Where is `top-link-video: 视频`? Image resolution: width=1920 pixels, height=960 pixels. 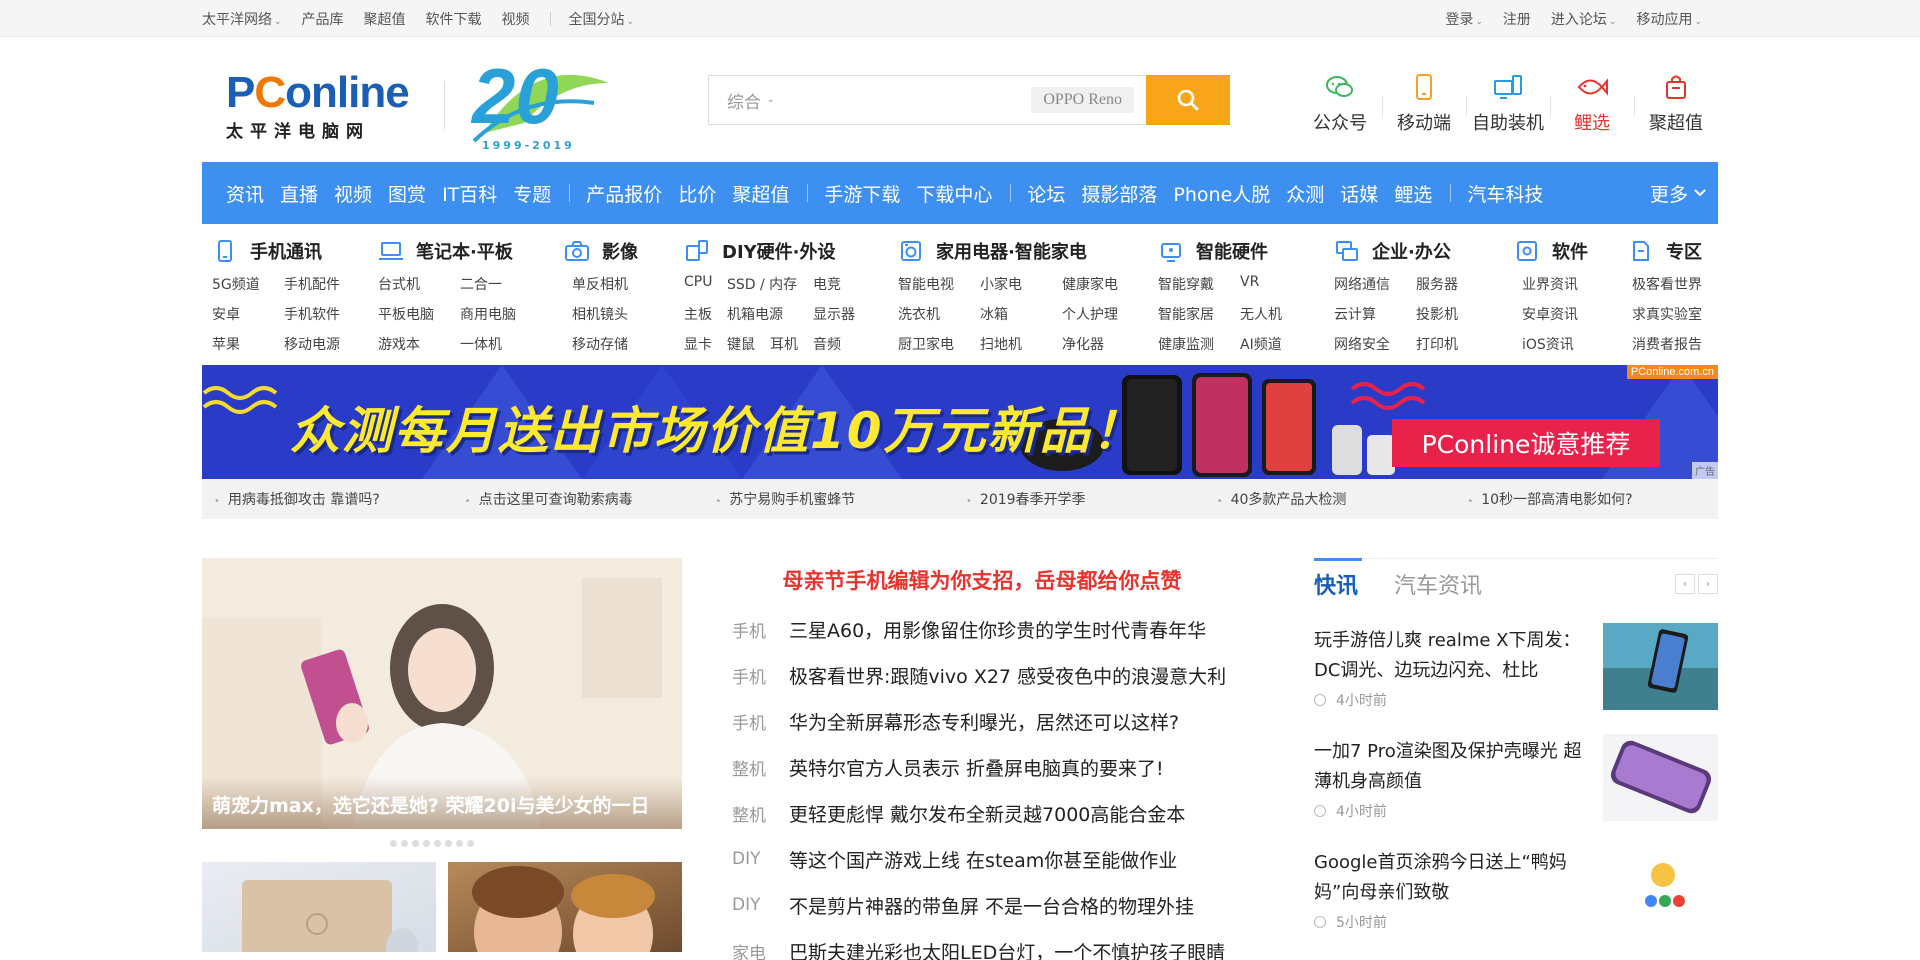 top-link-video: 视频 is located at coordinates (516, 19).